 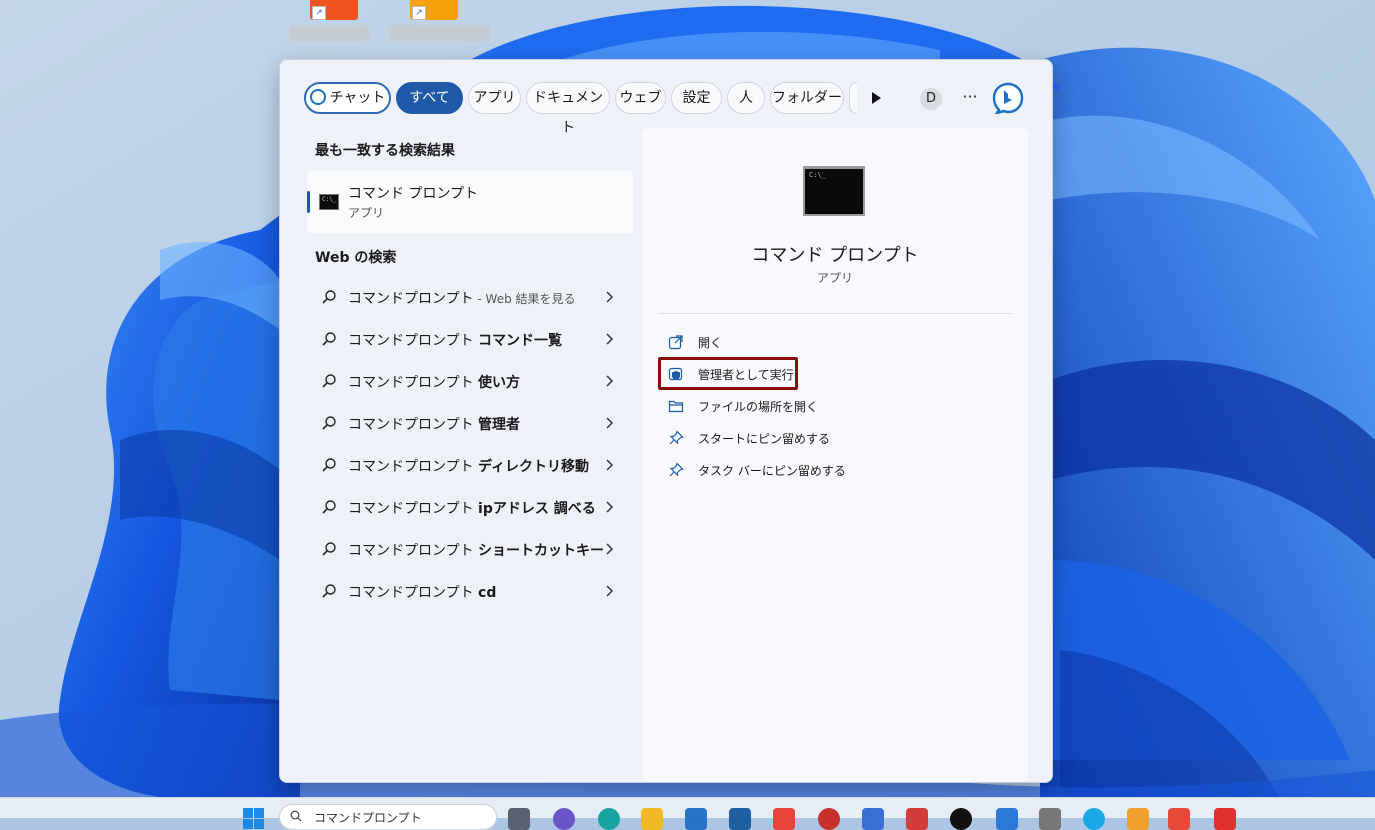 What do you see at coordinates (357, 98) in the screenshot?
I see `tab-chat-label: チャット` at bounding box center [357, 98].